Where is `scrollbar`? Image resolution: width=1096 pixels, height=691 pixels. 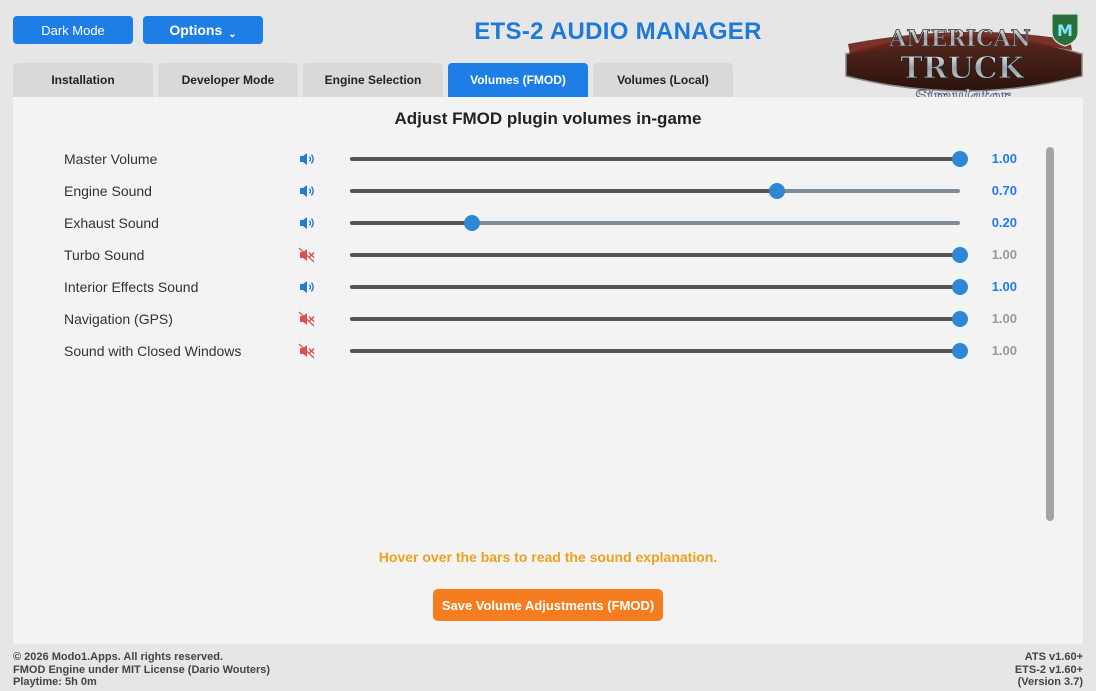 scrollbar is located at coordinates (1050, 334).